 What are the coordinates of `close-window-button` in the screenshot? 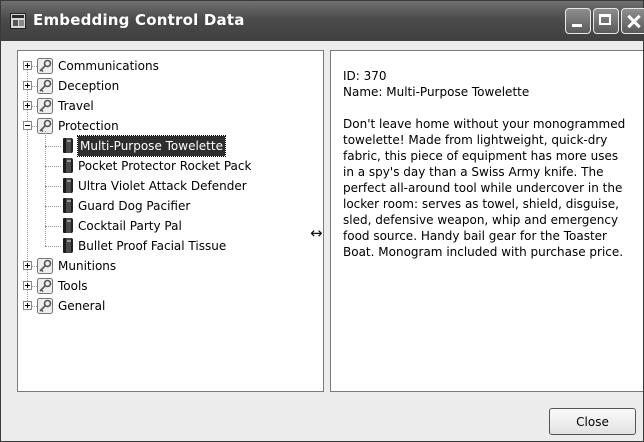 It's located at (632, 21).